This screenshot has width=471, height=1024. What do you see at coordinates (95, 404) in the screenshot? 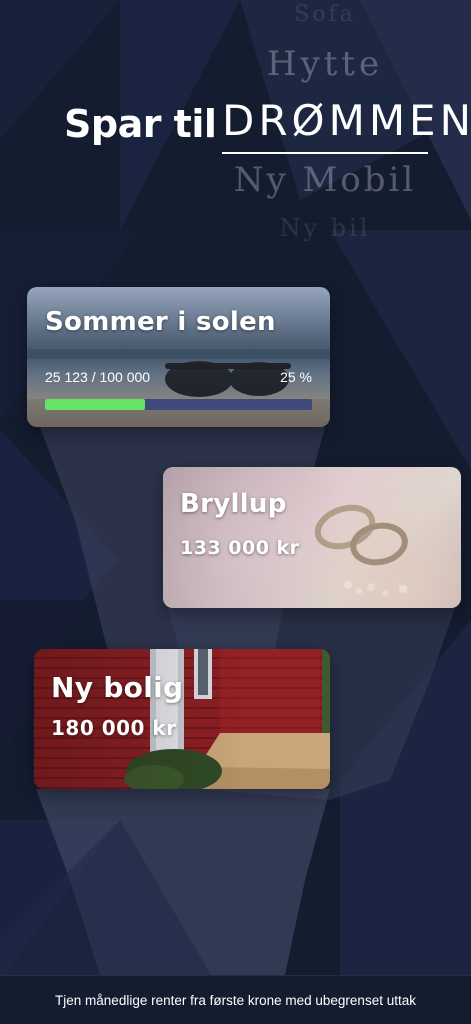
I see `progress-bar-fill` at bounding box center [95, 404].